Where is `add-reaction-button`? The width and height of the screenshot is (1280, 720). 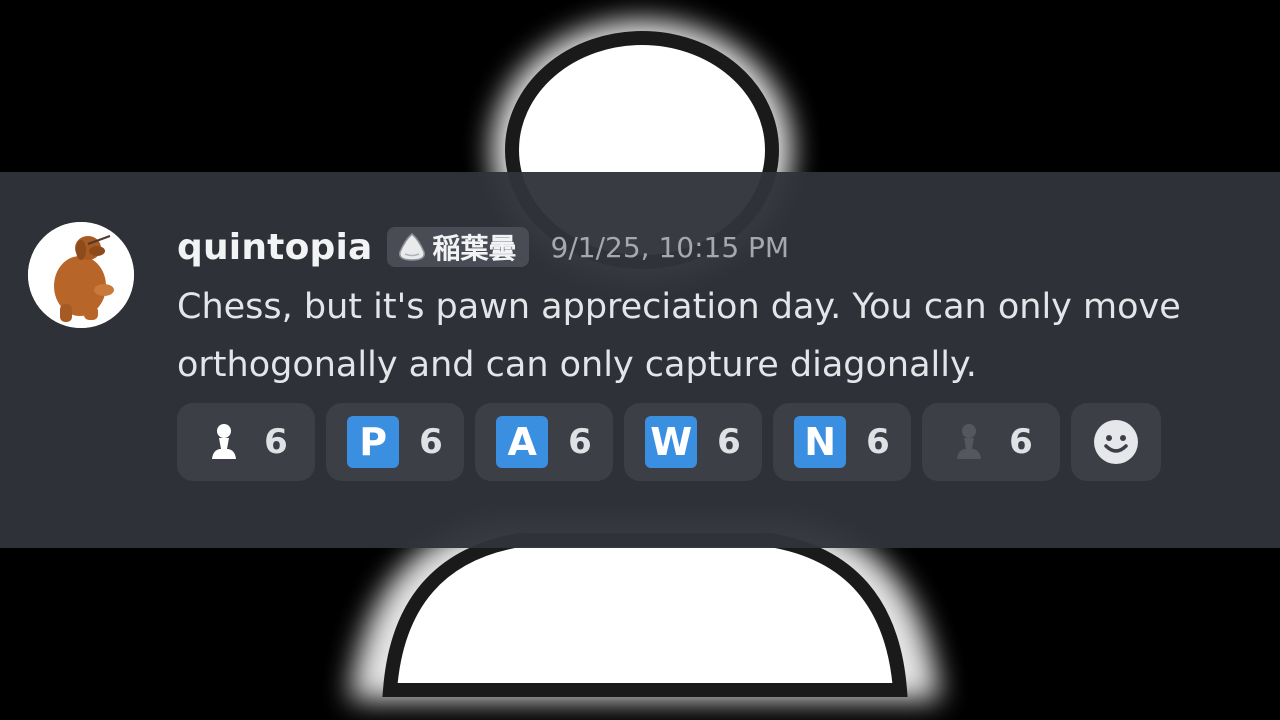
add-reaction-button is located at coordinates (1116, 442).